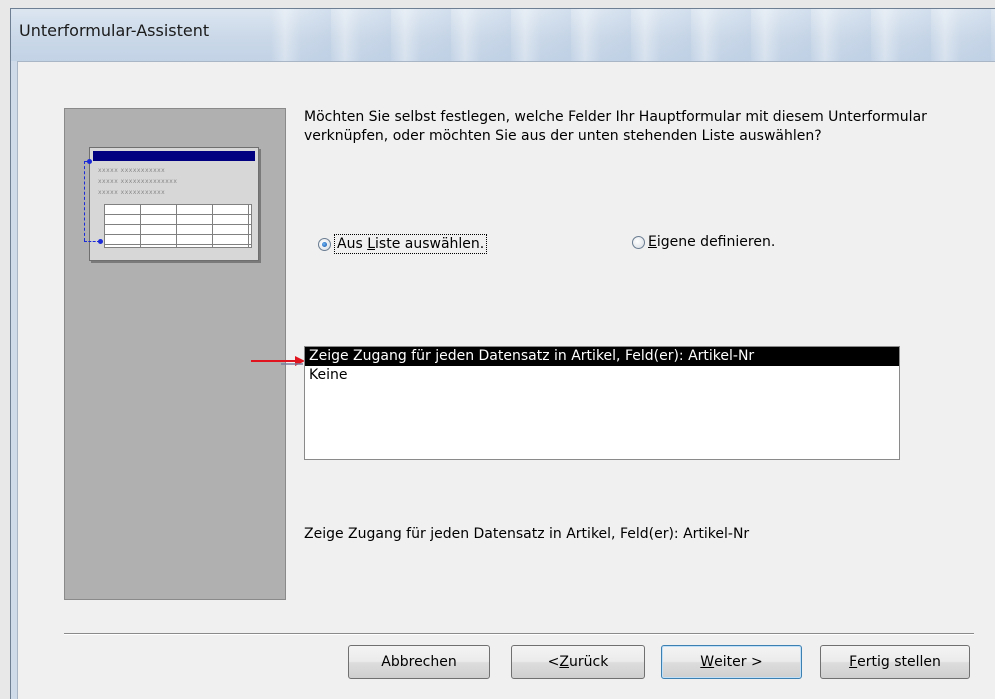 The width and height of the screenshot is (995, 699). Describe the element at coordinates (278, 361) in the screenshot. I see `red-arrow-icon` at that location.